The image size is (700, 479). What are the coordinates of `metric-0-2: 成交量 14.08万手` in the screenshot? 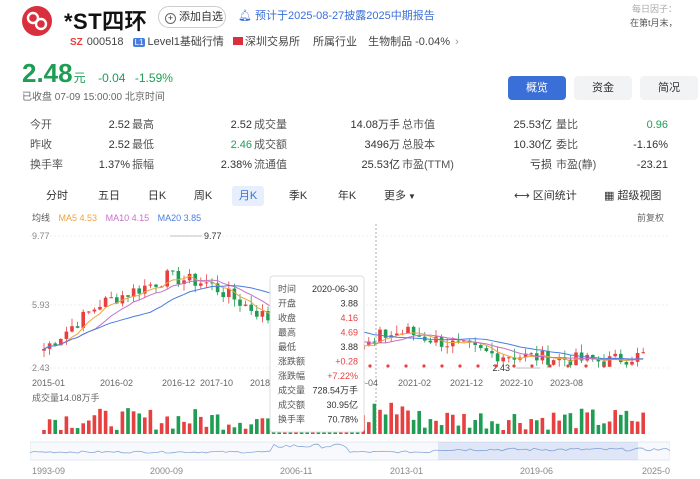 It's located at (327, 125).